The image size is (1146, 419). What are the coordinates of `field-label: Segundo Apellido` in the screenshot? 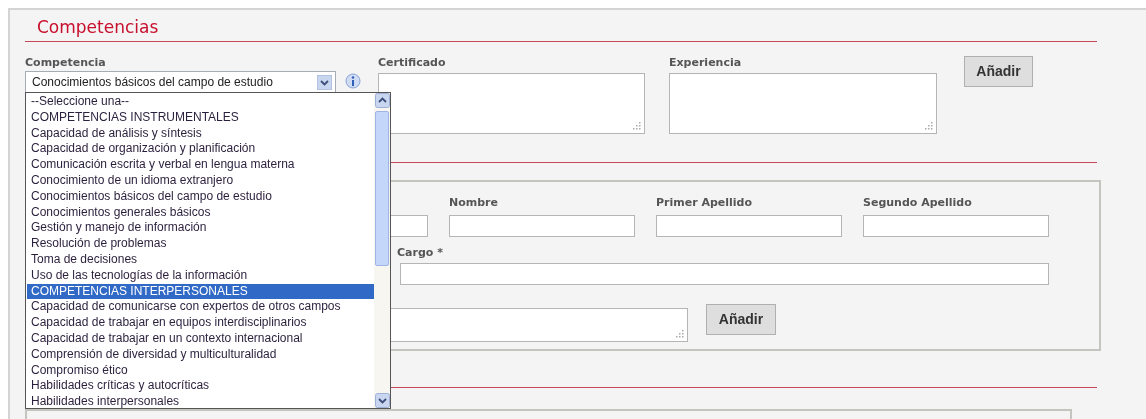 It's located at (918, 203).